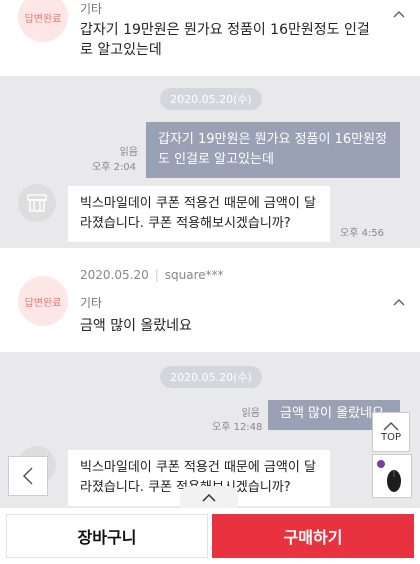 The width and height of the screenshot is (420, 564). I want to click on add-to-cart-button: 장바구니, so click(107, 536).